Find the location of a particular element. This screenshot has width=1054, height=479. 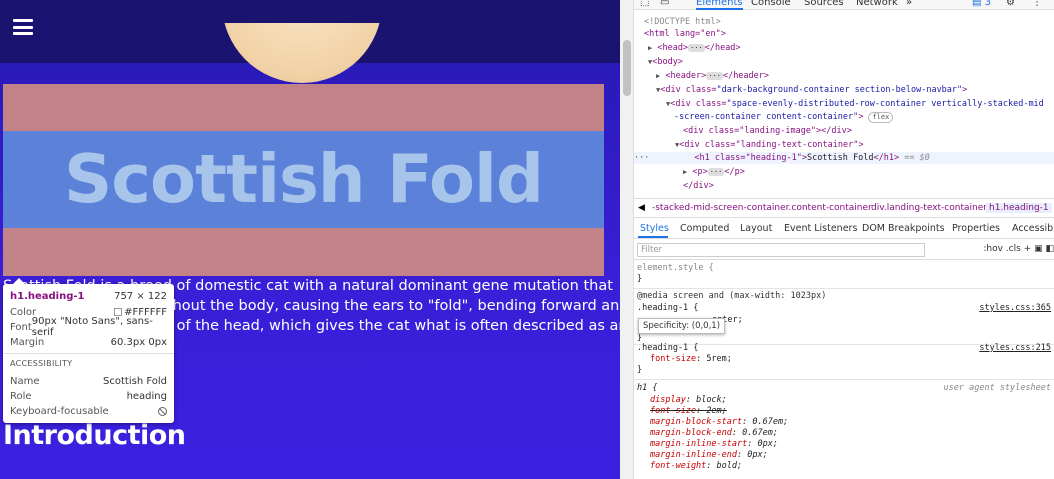

doctype-node: <!DOCTYPE html> is located at coordinates (682, 22).